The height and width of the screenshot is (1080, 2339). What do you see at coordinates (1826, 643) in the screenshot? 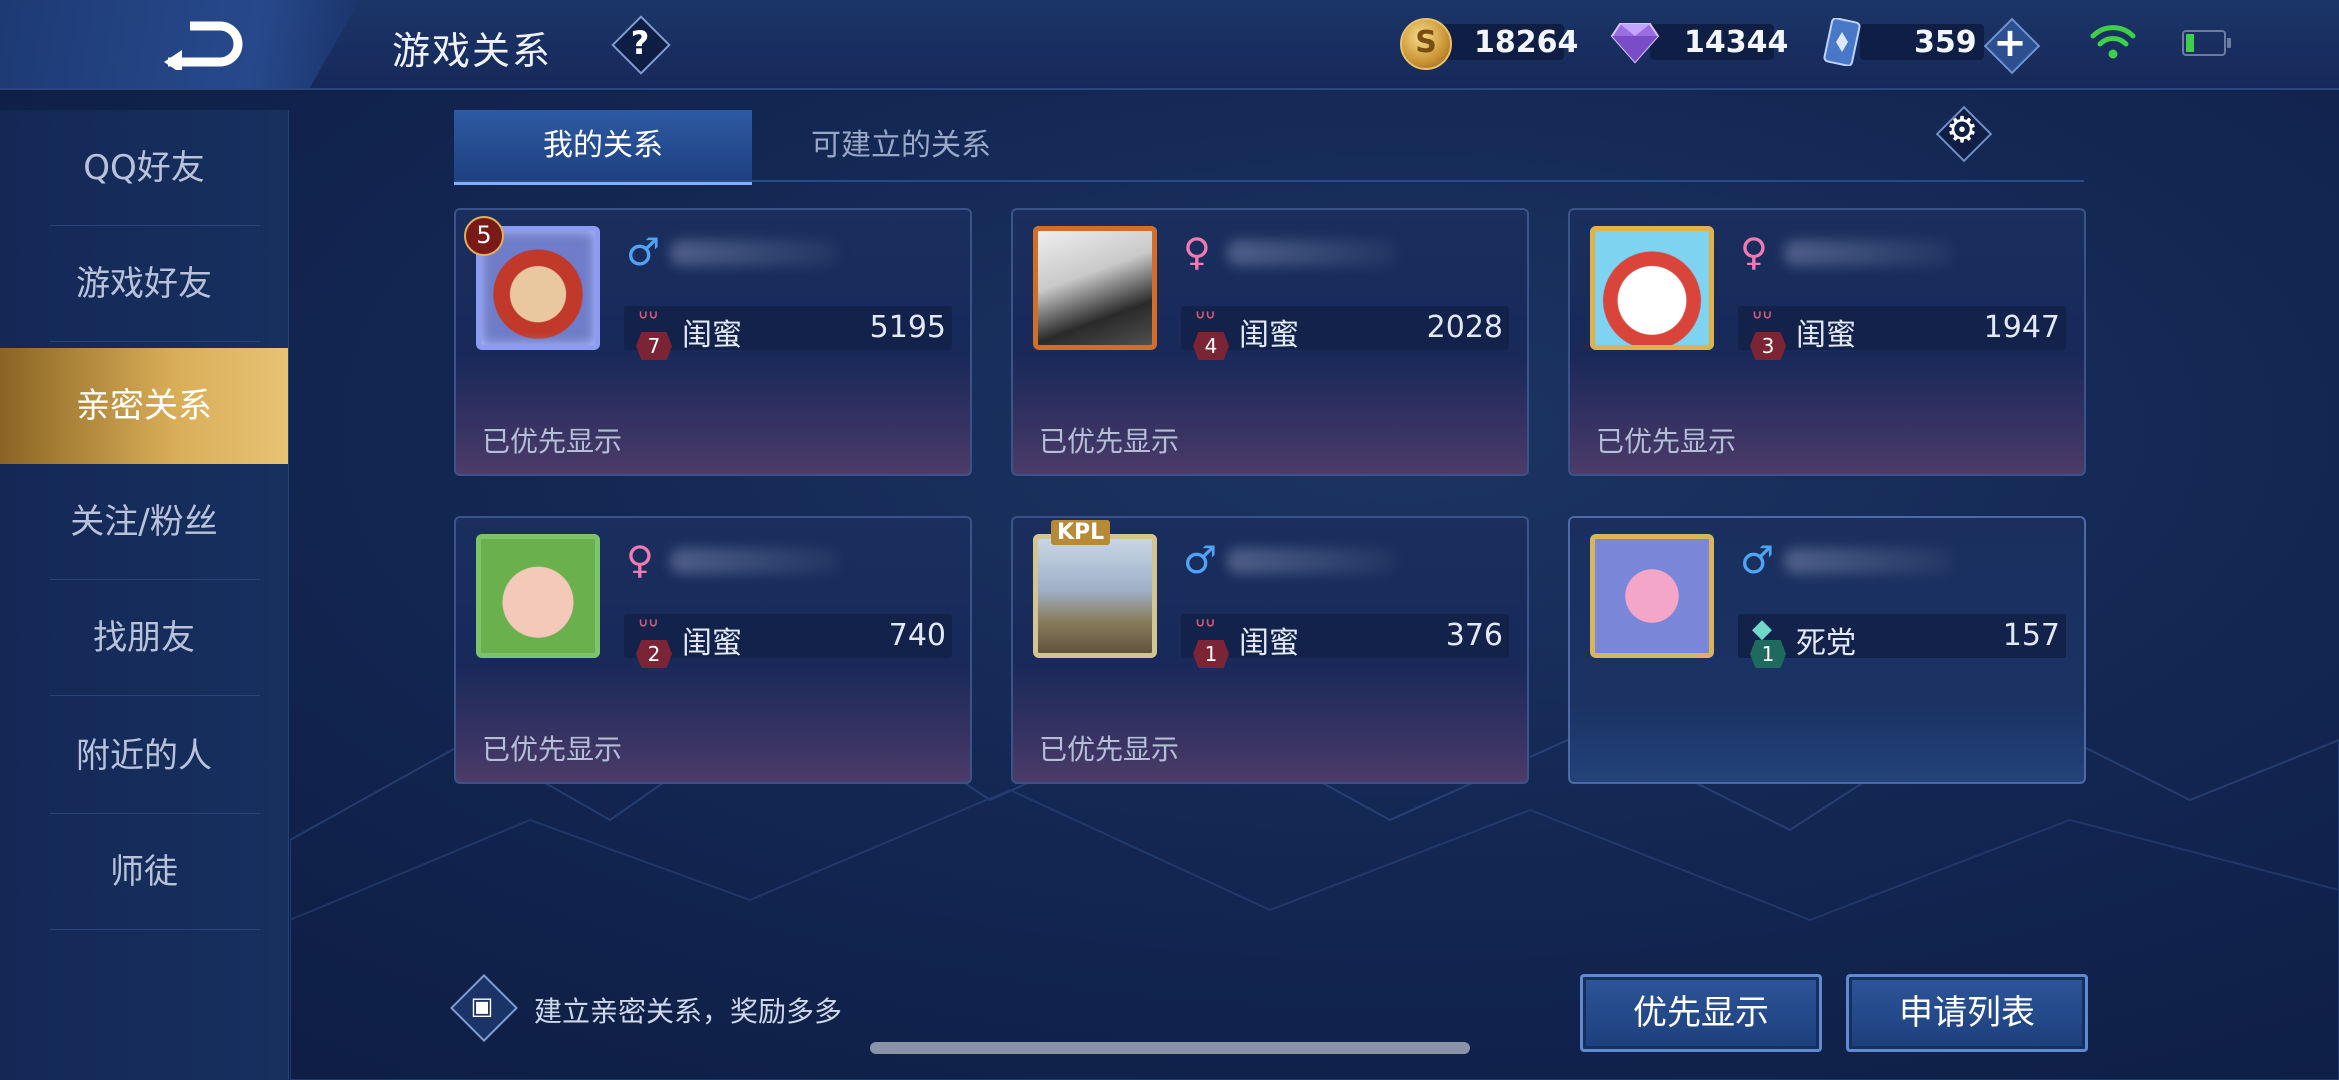
I see `relation-type: 死党` at bounding box center [1826, 643].